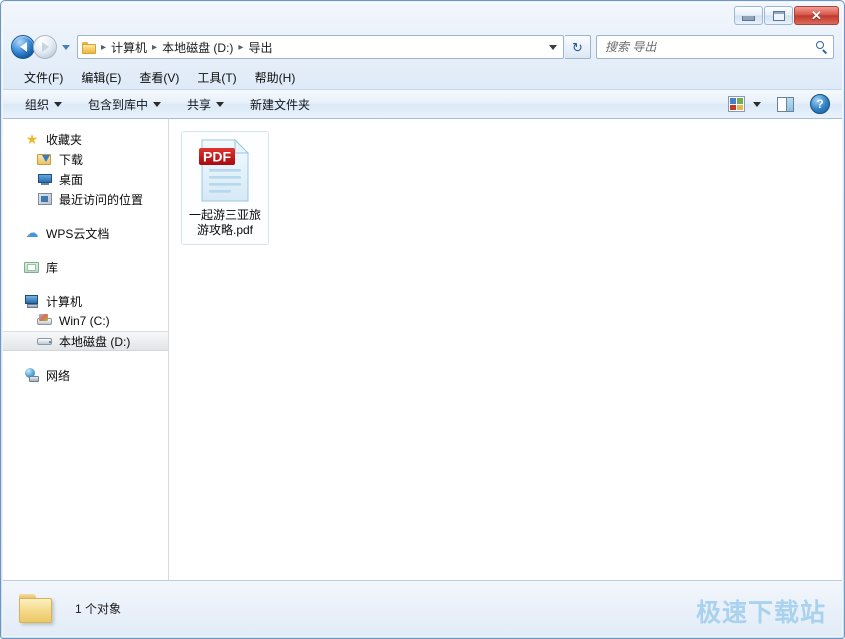 The height and width of the screenshot is (639, 845). I want to click on forward-button, so click(45, 47).